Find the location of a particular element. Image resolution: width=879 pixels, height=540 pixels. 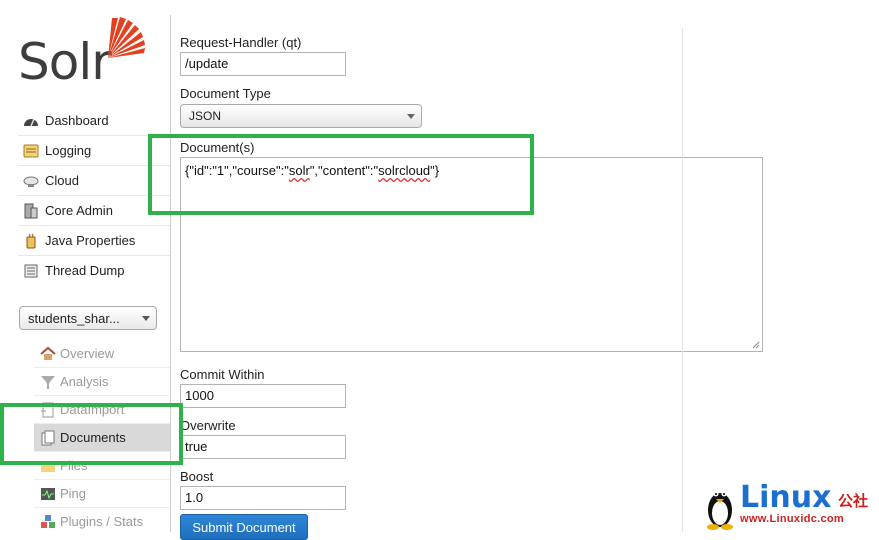

core-nav-item-overview: Overview is located at coordinates (102, 353).